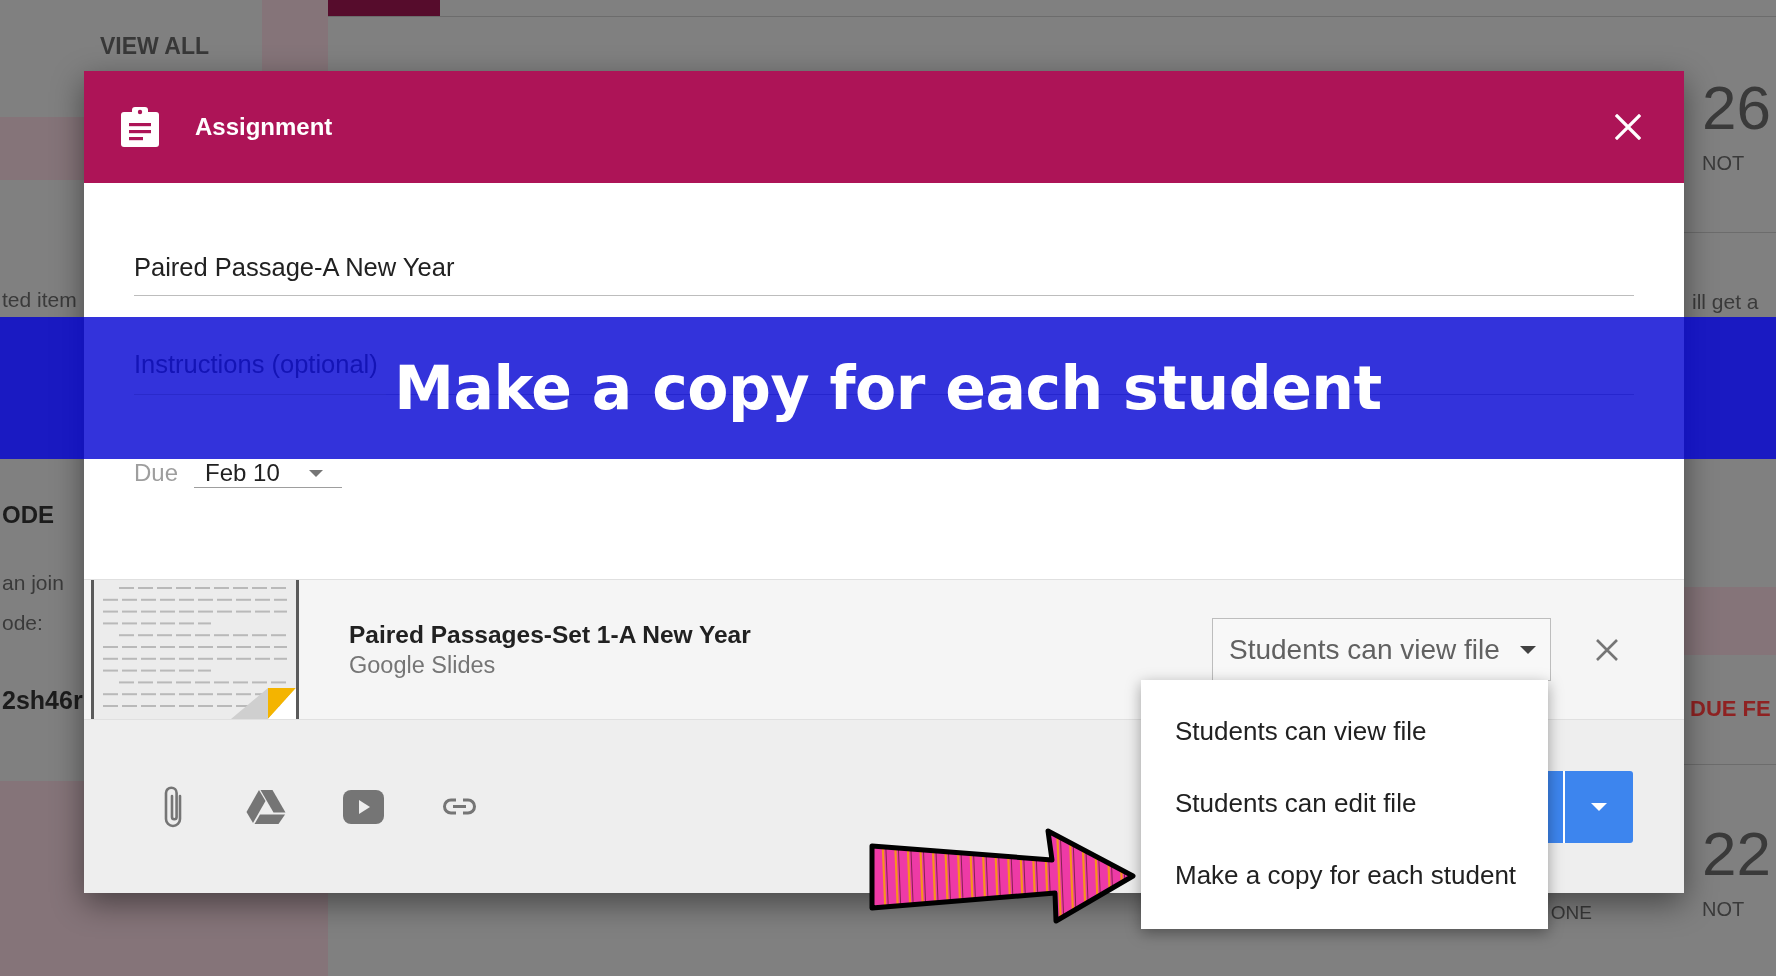 This screenshot has height=976, width=1776. Describe the element at coordinates (156, 473) in the screenshot. I see `due-label: Due` at that location.